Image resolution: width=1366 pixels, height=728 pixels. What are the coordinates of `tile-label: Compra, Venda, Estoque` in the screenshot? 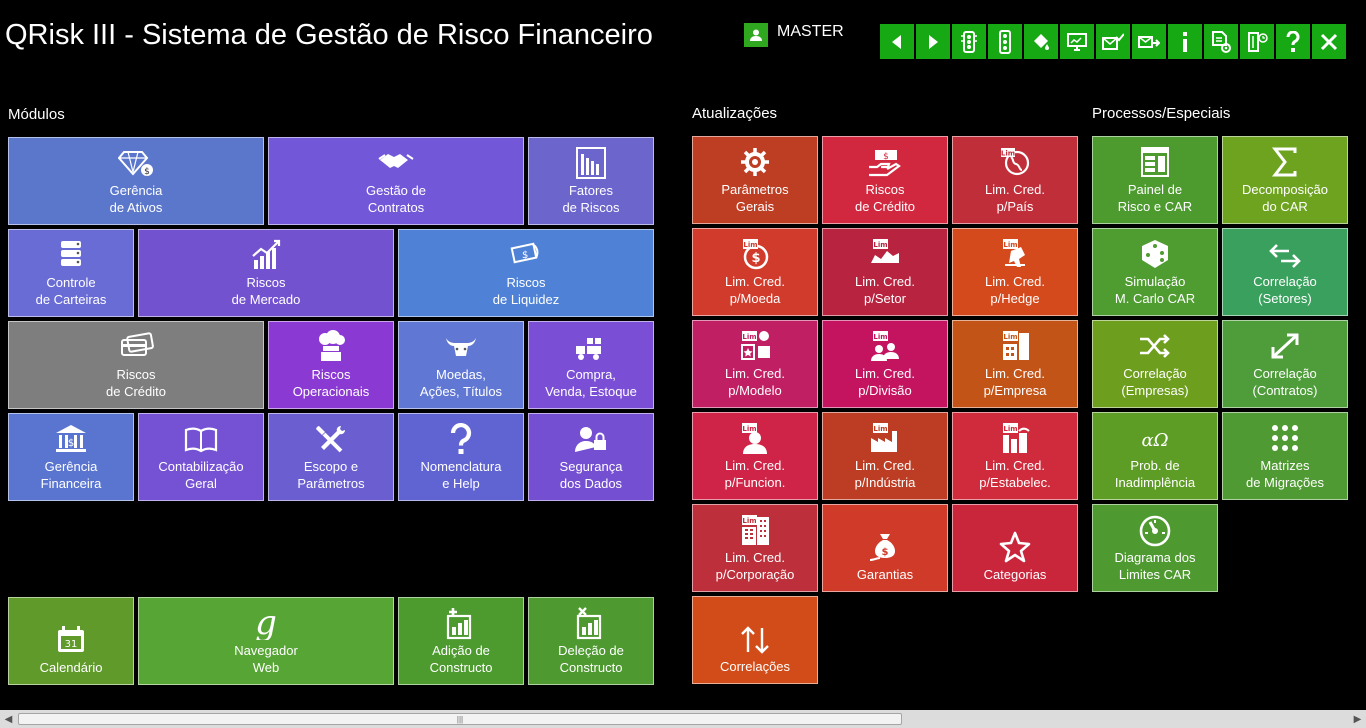 It's located at (591, 383).